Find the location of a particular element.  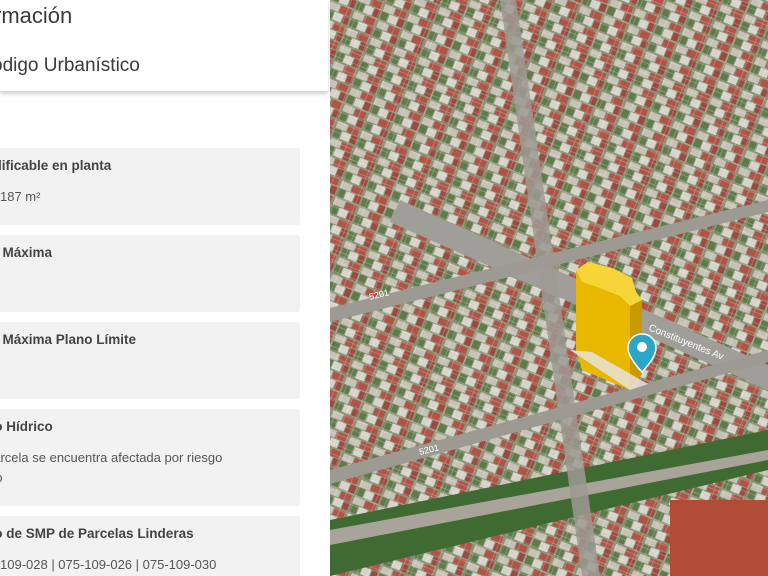

card-superficie-edificable: edificable en planta 187 m² is located at coordinates (150, 186).